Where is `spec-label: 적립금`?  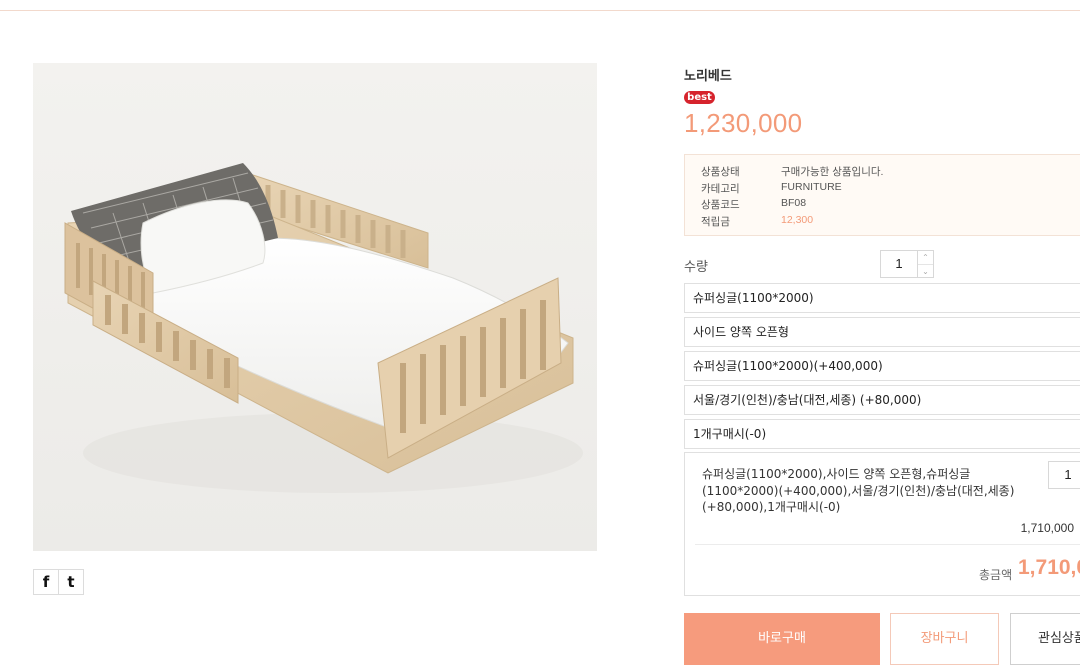
spec-label: 적립금 is located at coordinates (715, 221).